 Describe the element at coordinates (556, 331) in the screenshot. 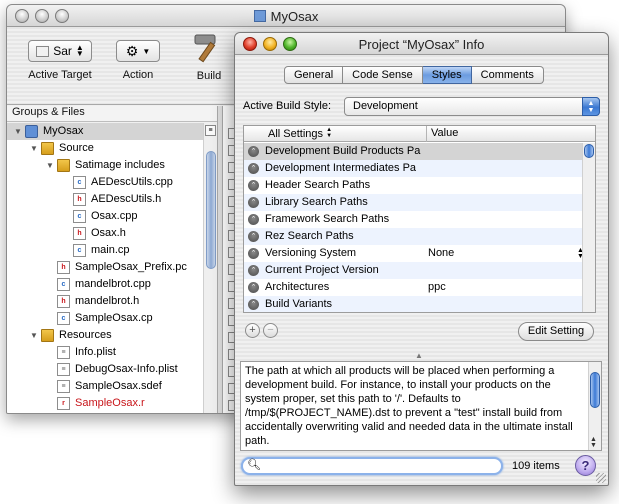

I see `edit-setting-button: Edit Setting` at that location.